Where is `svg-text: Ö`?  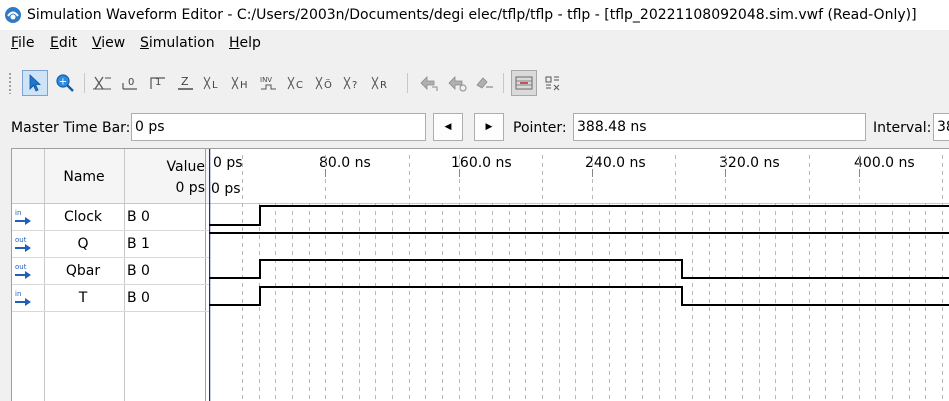
svg-text: Ö is located at coordinates (328, 84).